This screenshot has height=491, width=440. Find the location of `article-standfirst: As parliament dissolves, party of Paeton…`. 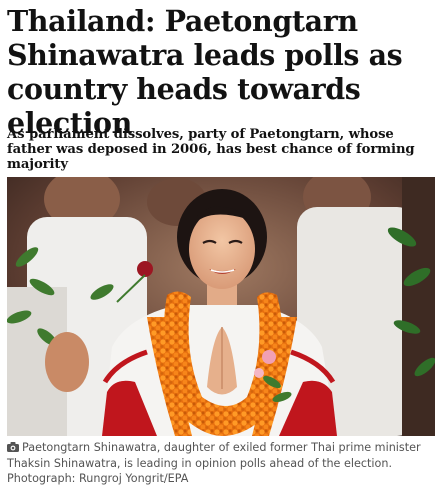

article-standfirst: As parliament dissolves, party of Paeton… is located at coordinates (211, 149).